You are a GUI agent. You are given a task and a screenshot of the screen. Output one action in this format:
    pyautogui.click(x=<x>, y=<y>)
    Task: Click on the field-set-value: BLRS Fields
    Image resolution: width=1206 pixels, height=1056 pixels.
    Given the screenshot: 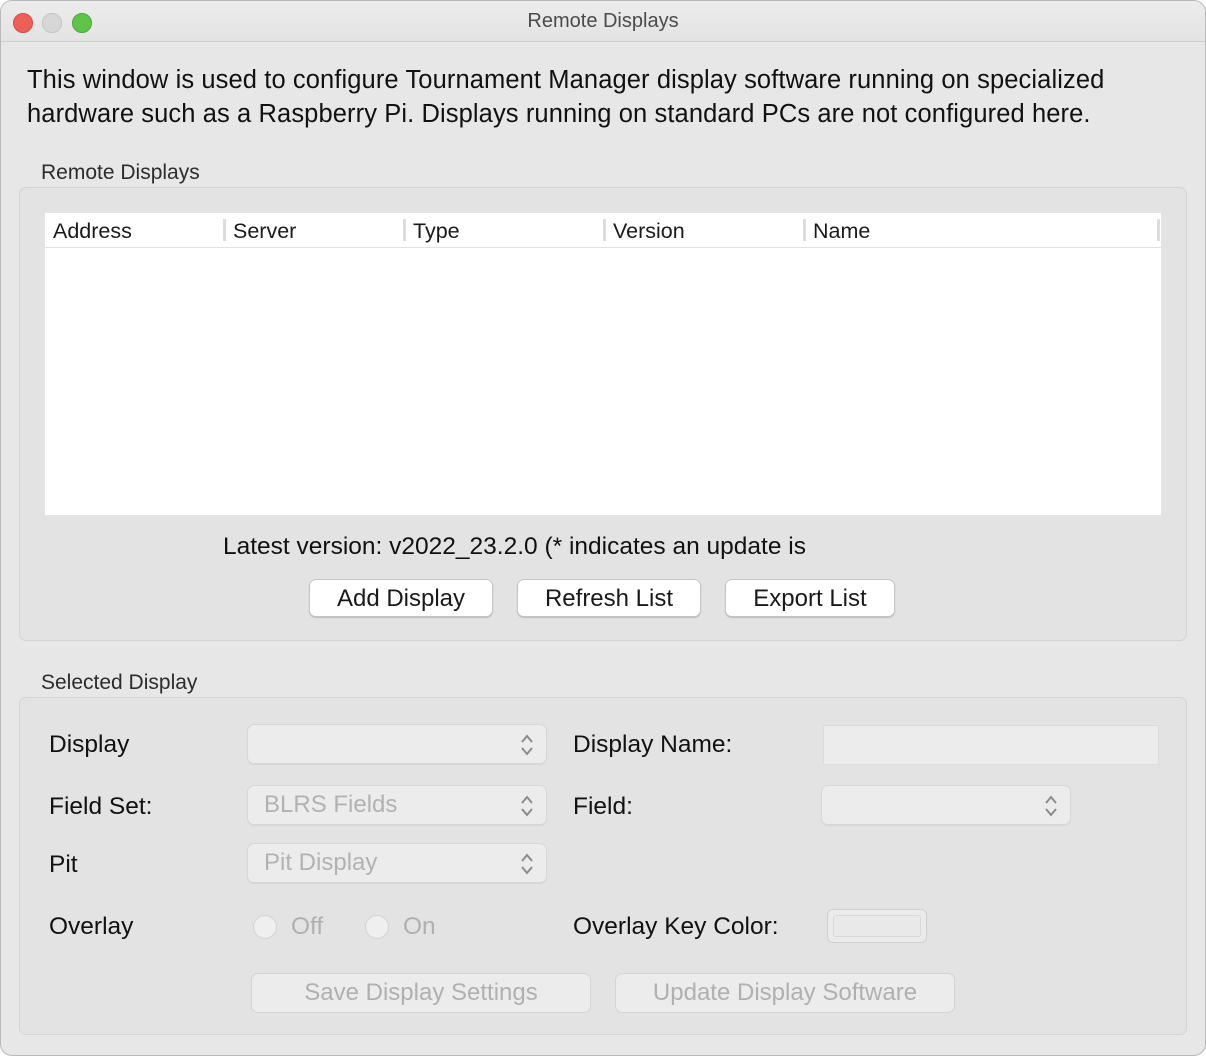 What is the action you would take?
    pyautogui.click(x=331, y=804)
    